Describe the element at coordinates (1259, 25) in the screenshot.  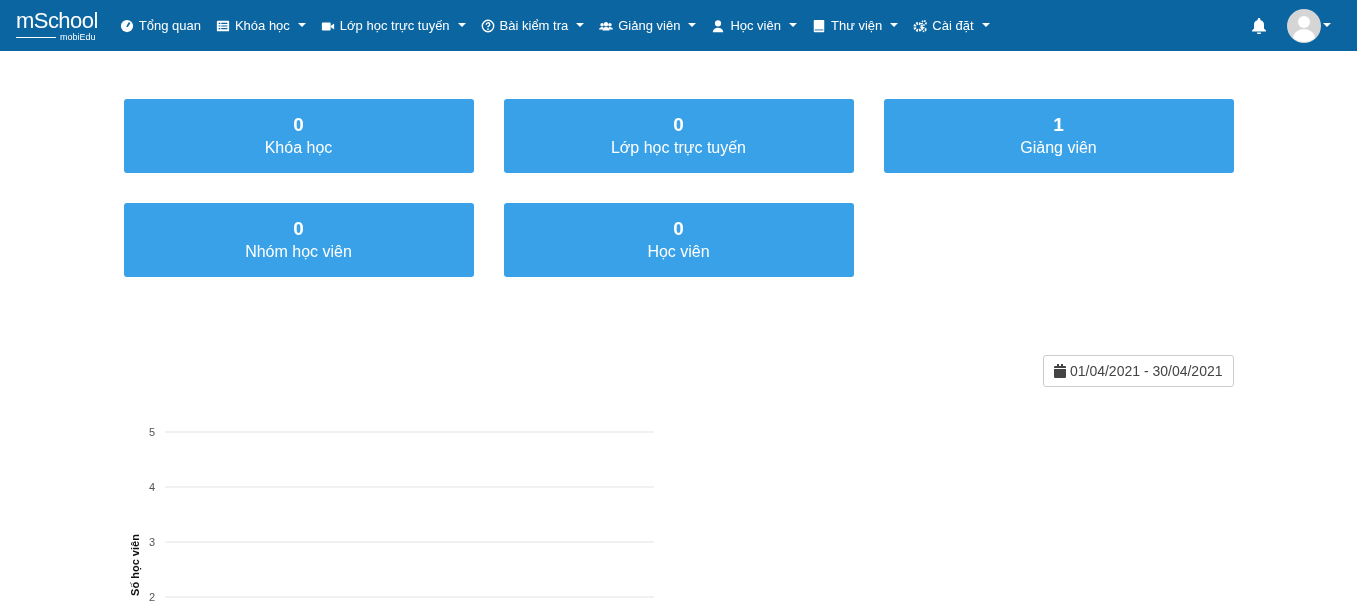
I see `bell-icon` at that location.